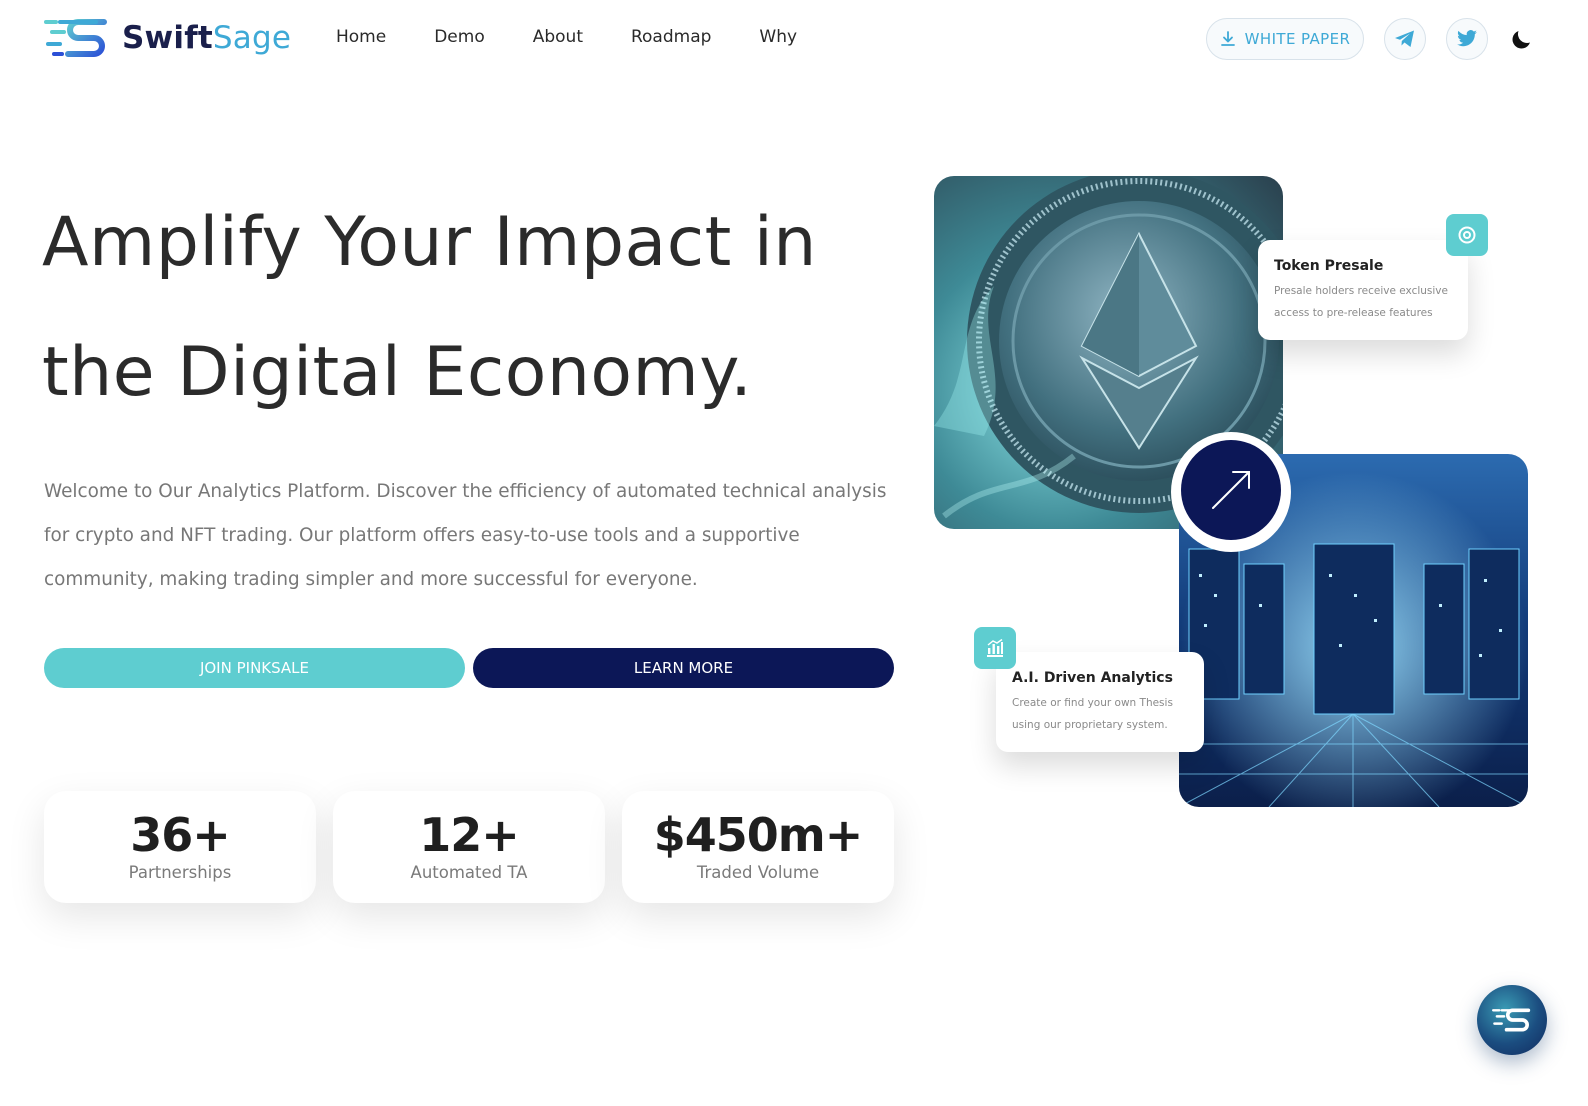  I want to click on stat-card-automated-ta: 12+ Automated TA, so click(469, 847).